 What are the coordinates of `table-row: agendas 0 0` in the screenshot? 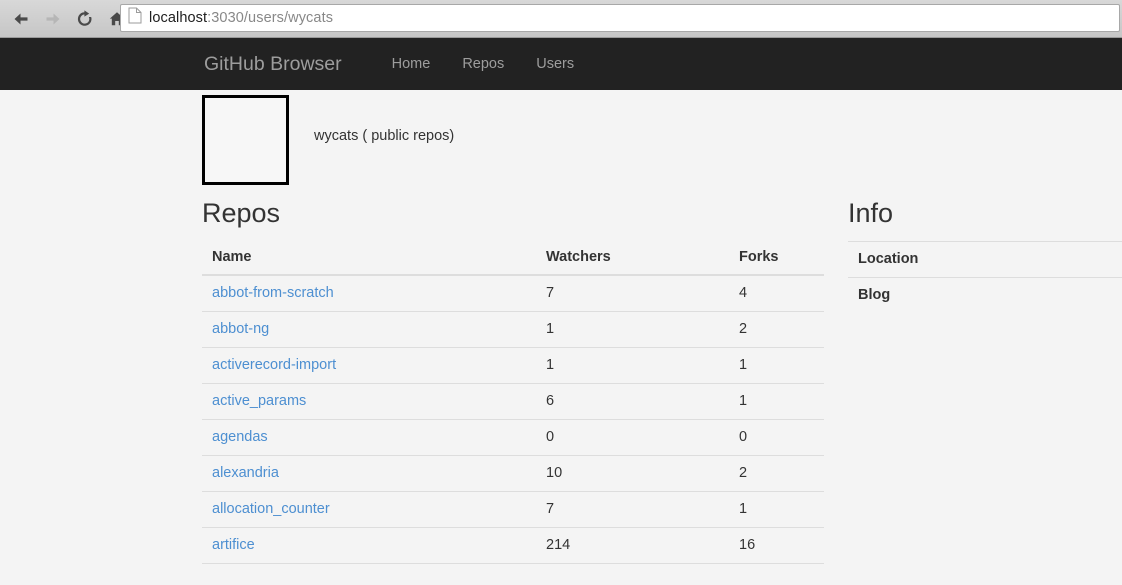 It's located at (513, 437).